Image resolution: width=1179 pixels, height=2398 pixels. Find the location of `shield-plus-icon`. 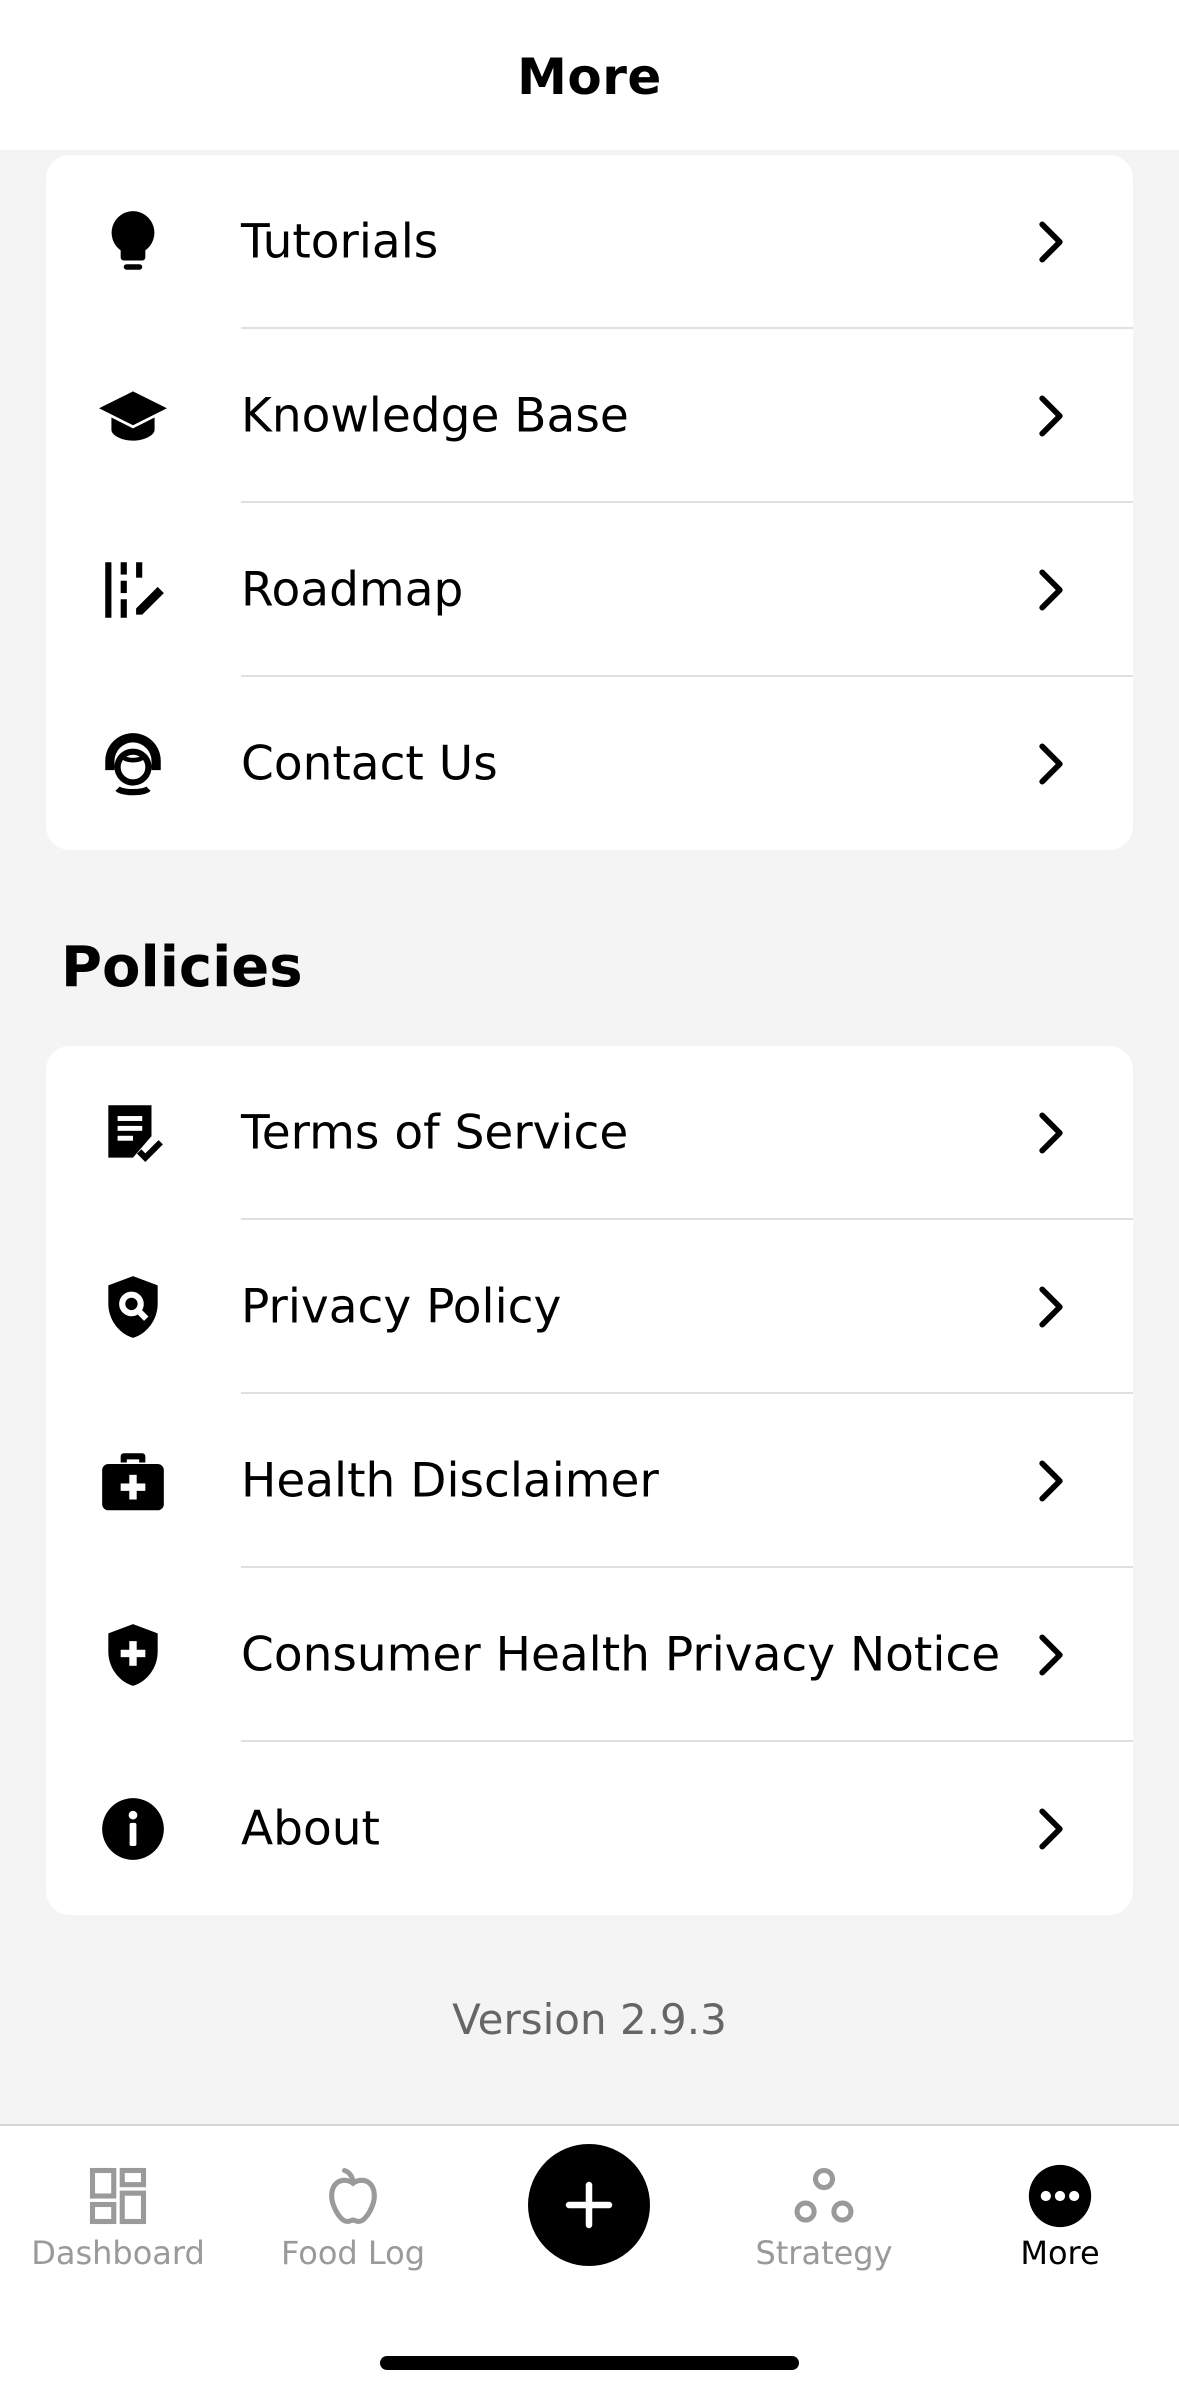

shield-plus-icon is located at coordinates (133, 1655).